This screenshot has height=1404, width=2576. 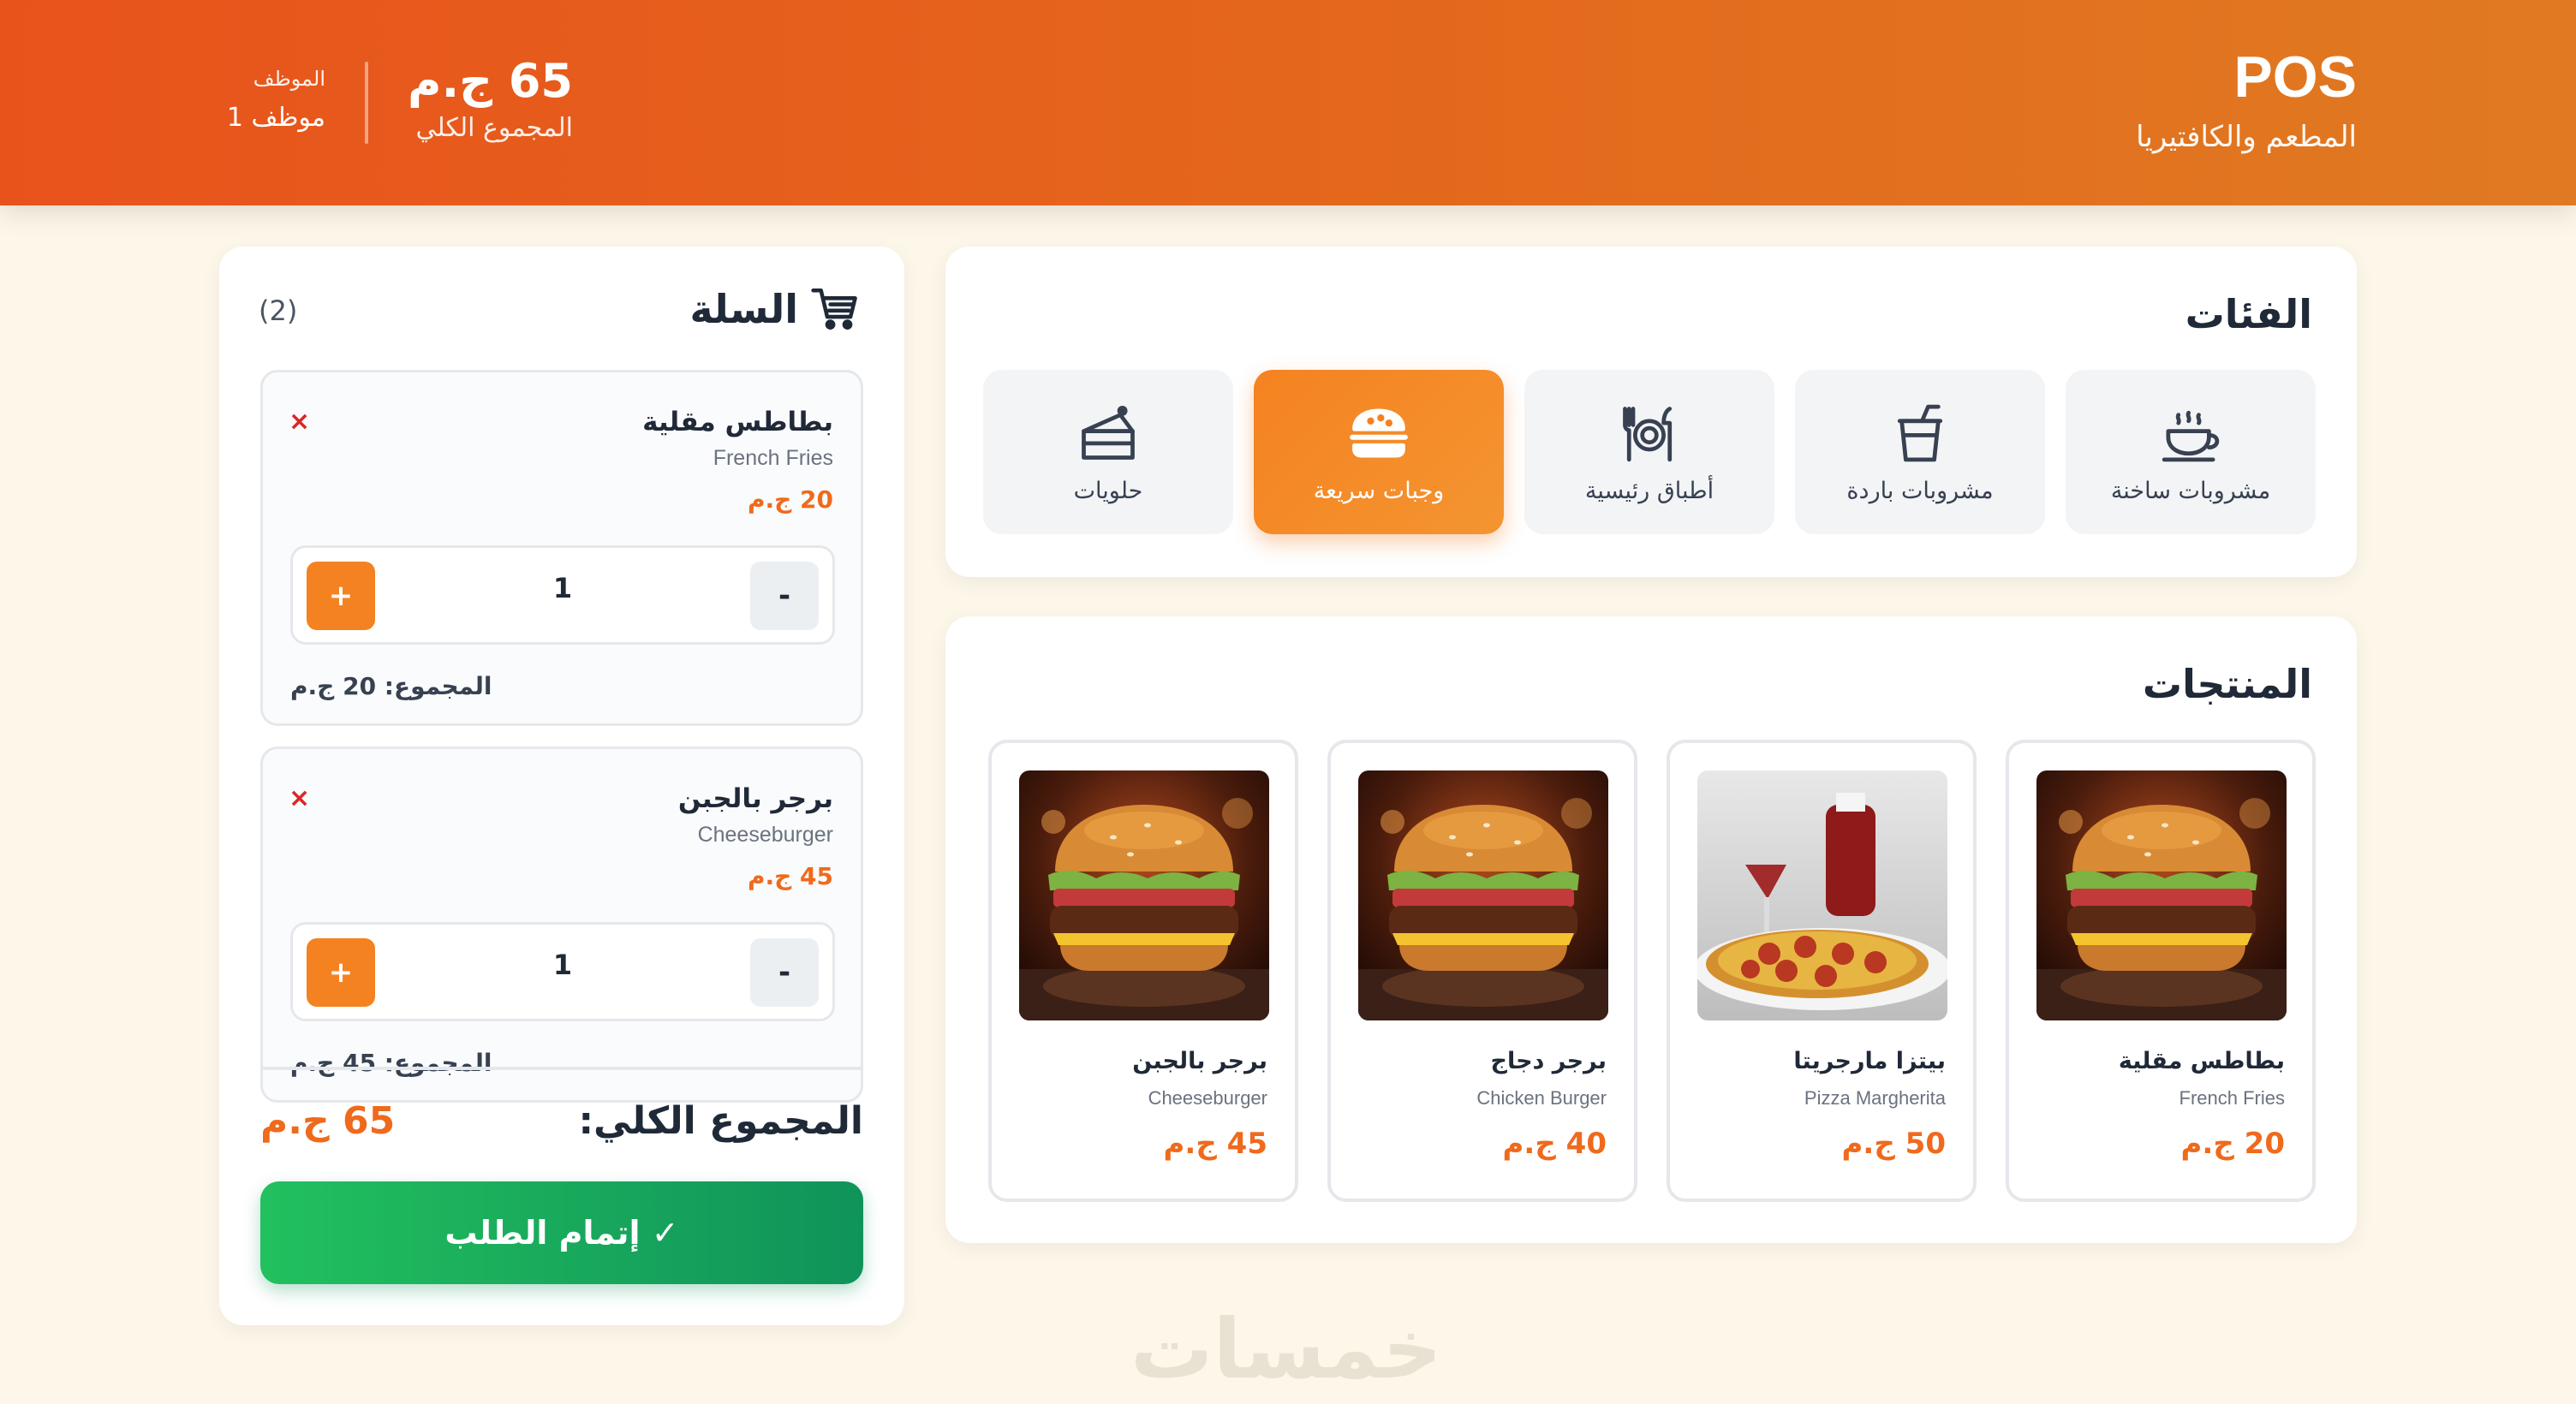 What do you see at coordinates (1870, 1061) in the screenshot?
I see `product-name: بيتزا مارجريتا` at bounding box center [1870, 1061].